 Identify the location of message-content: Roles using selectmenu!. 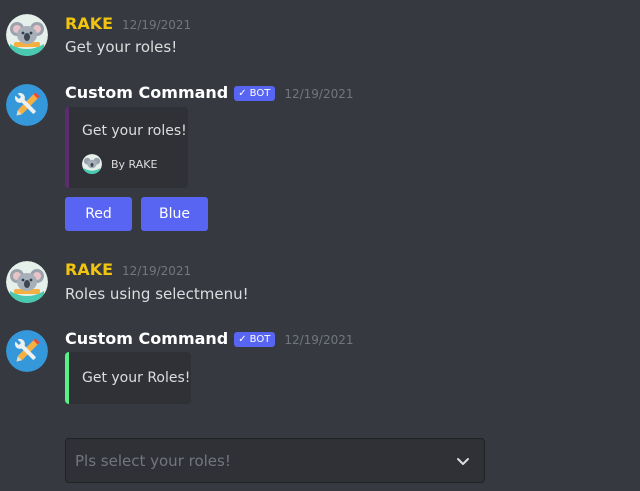
(157, 294).